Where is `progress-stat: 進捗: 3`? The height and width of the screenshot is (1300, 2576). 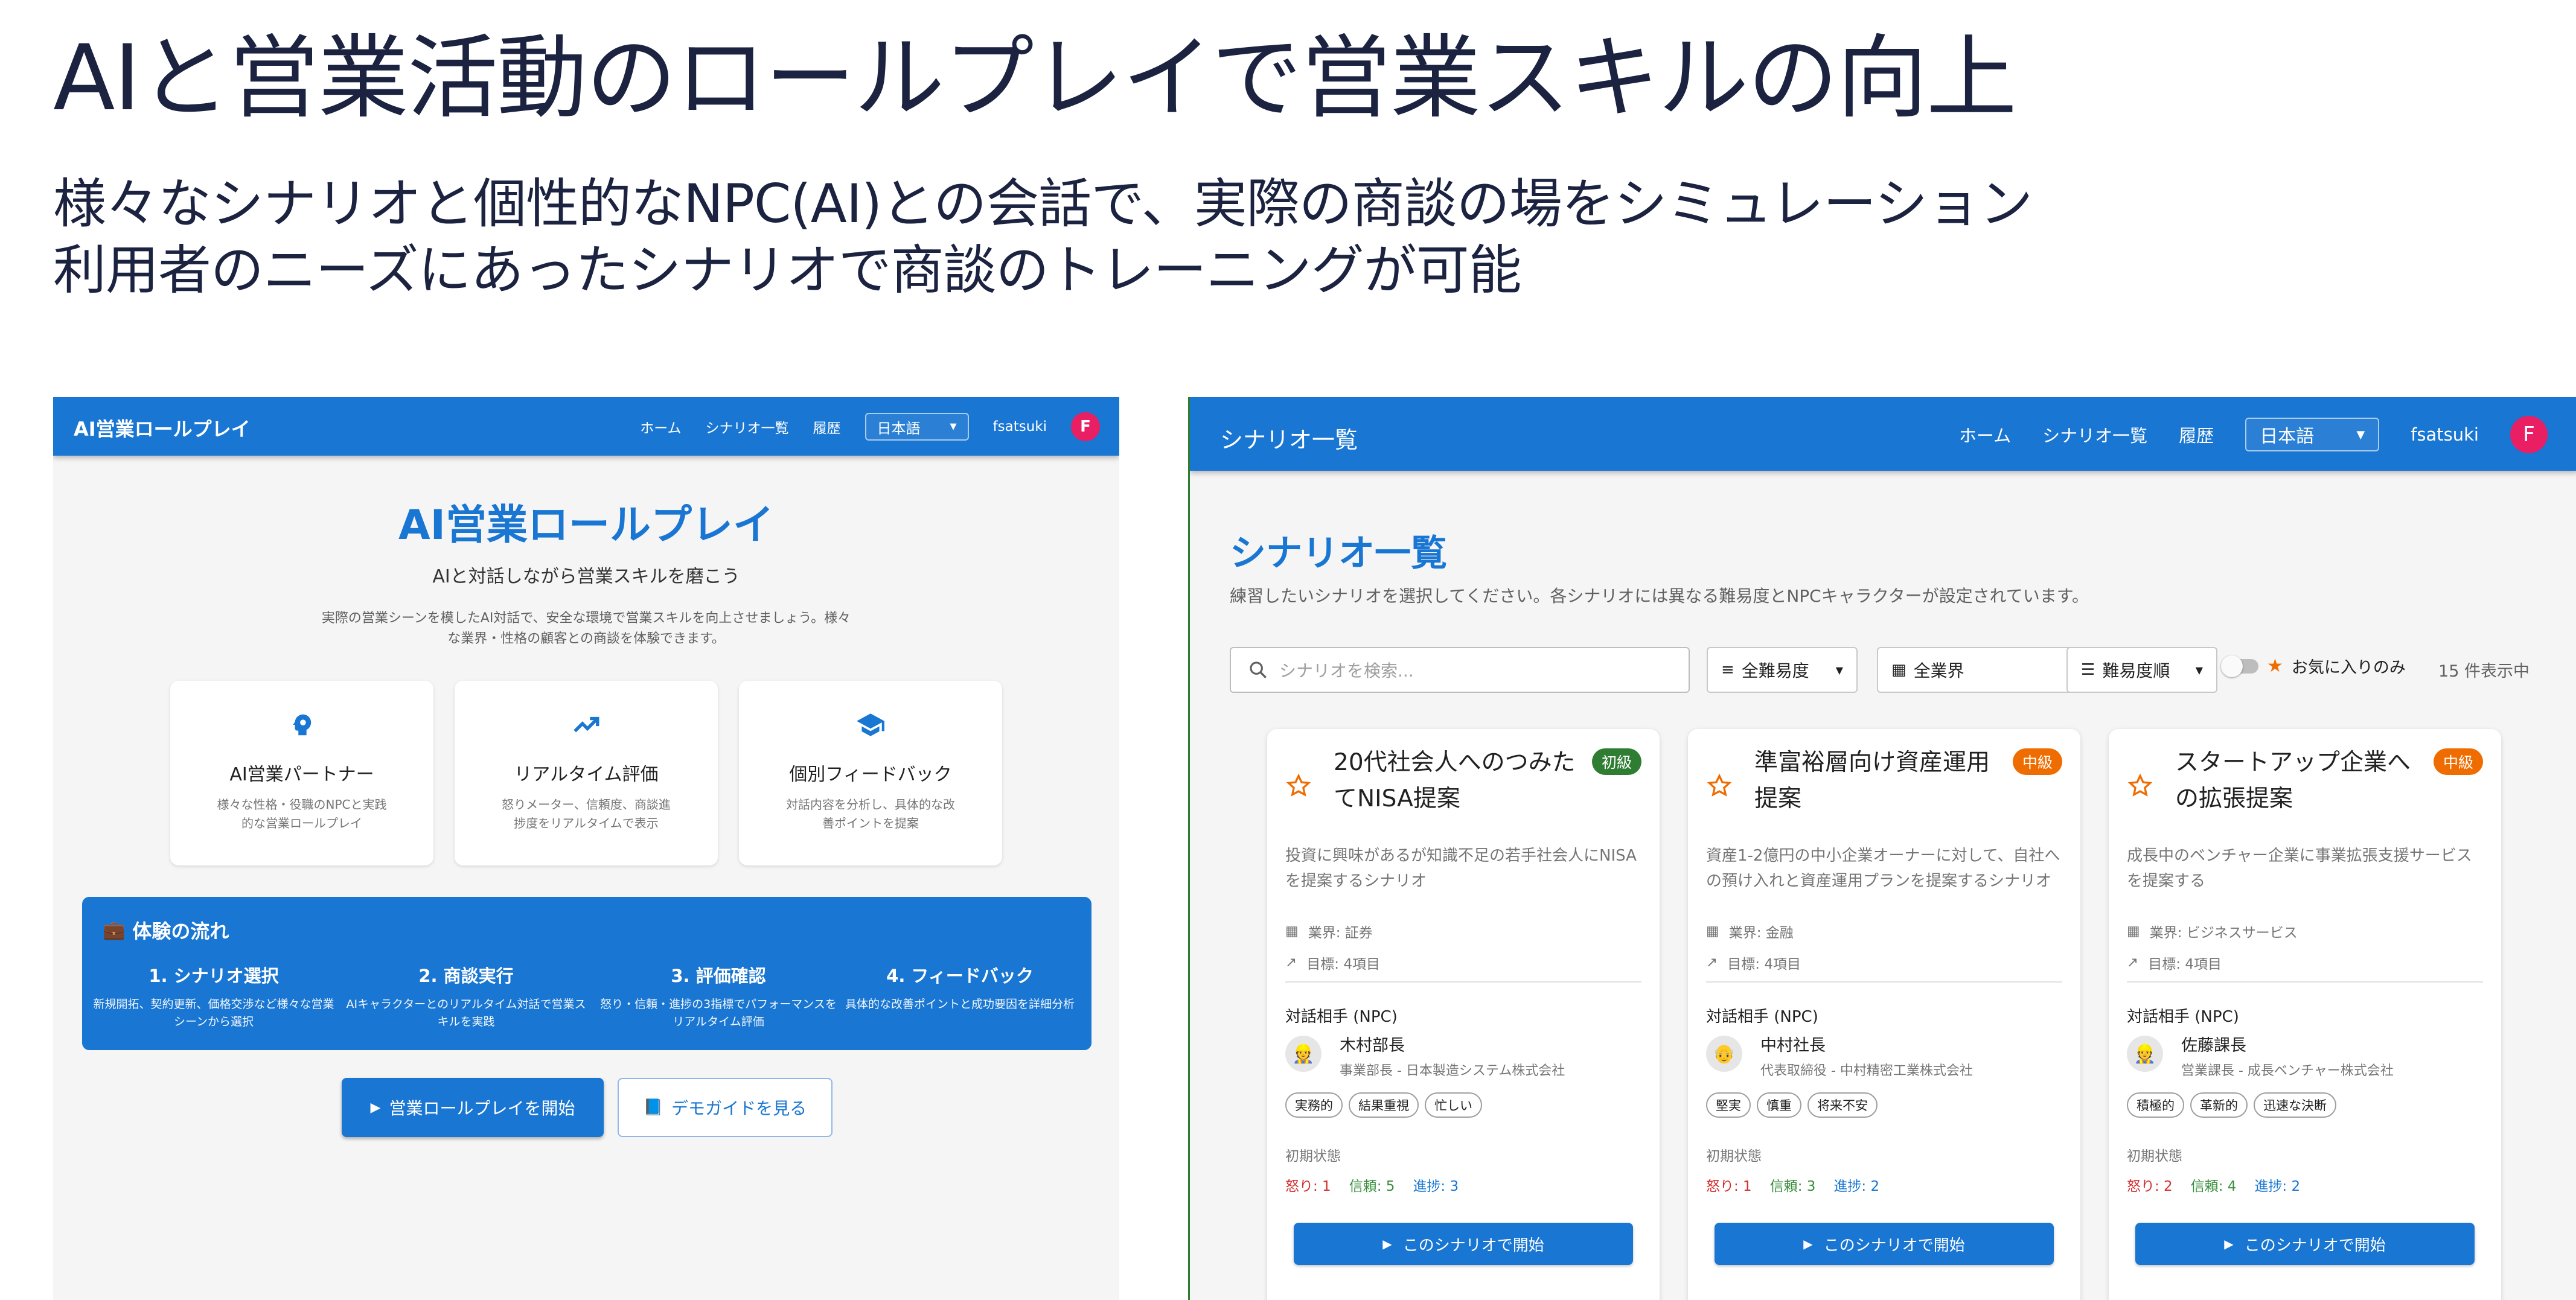 progress-stat: 進捗: 3 is located at coordinates (1436, 1186).